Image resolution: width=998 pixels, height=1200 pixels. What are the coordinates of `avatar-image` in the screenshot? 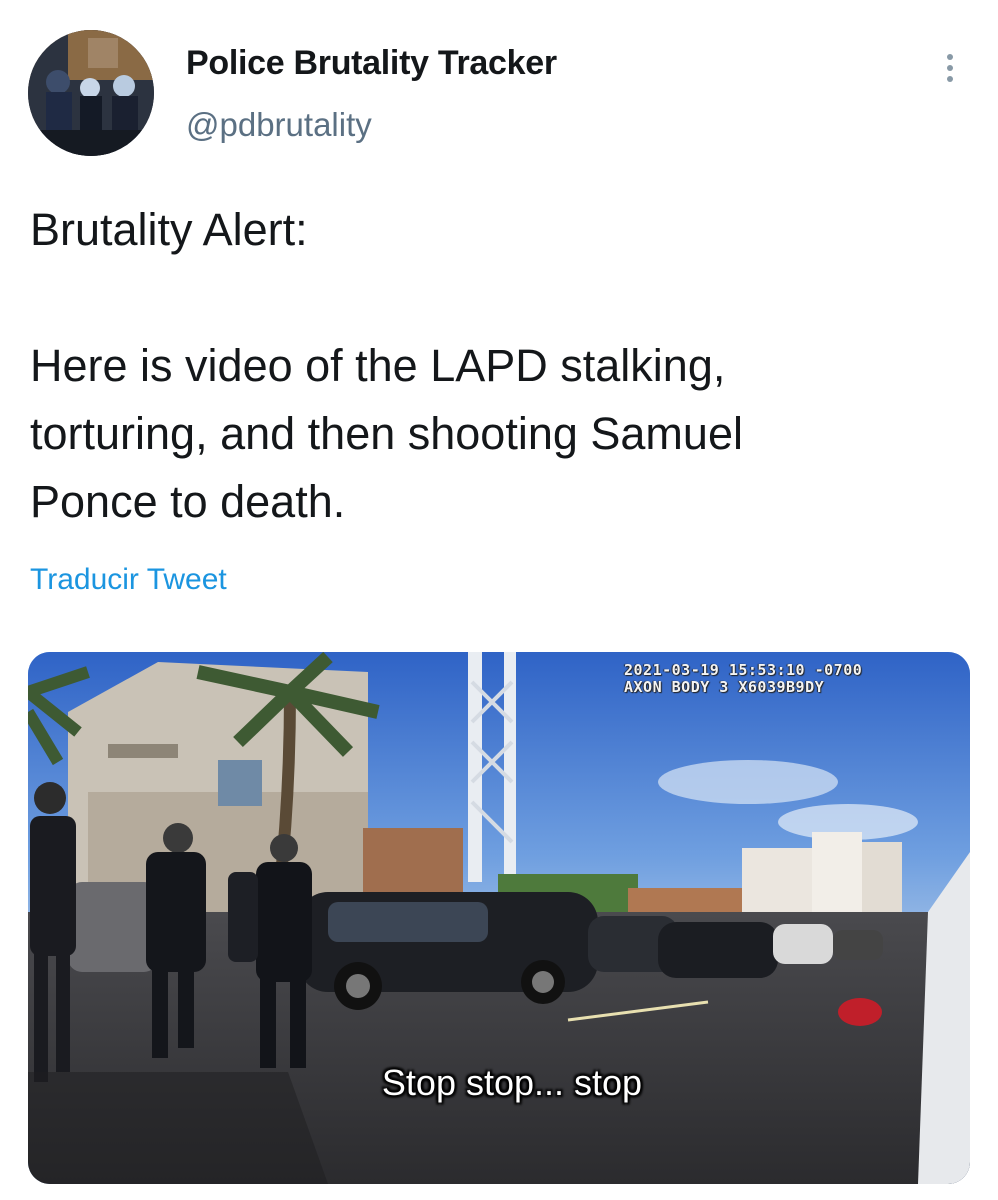 It's located at (91, 93).